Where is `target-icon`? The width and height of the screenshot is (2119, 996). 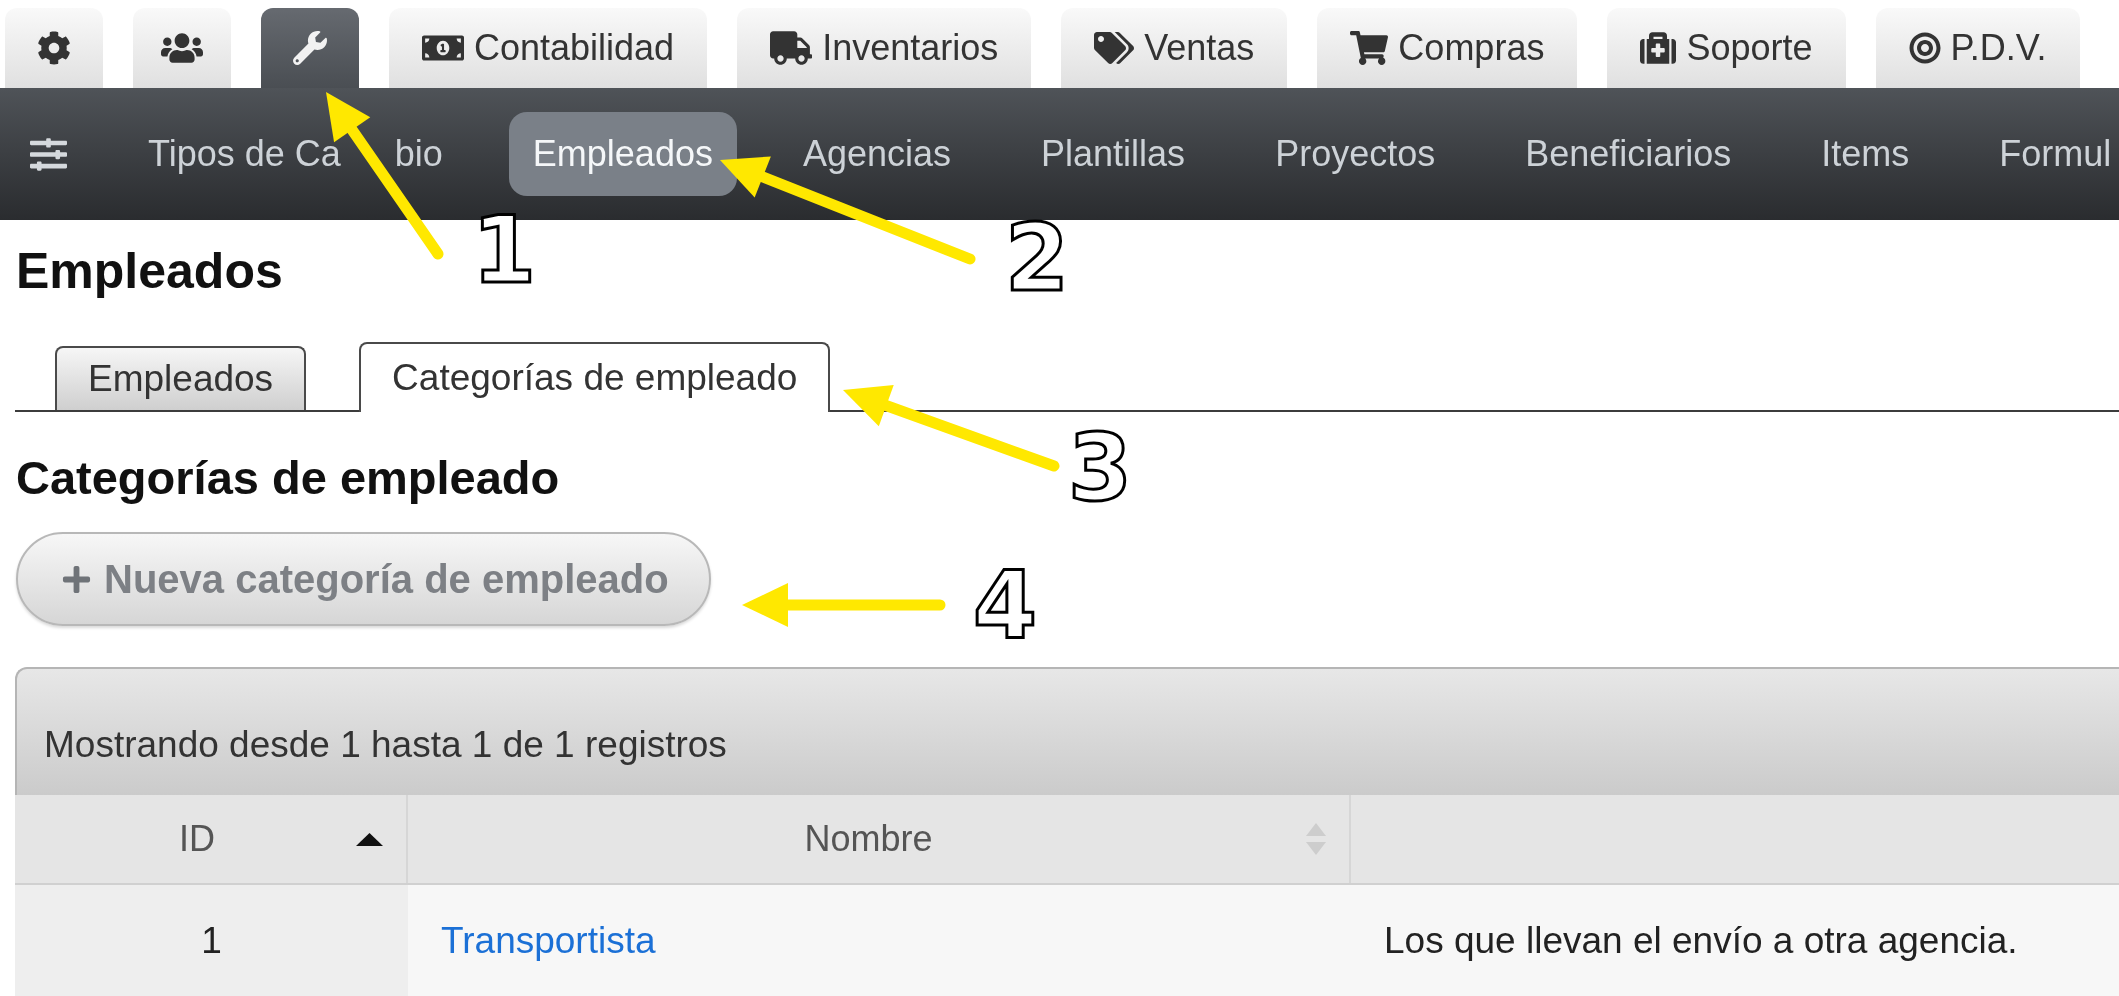
target-icon is located at coordinates (1924, 48).